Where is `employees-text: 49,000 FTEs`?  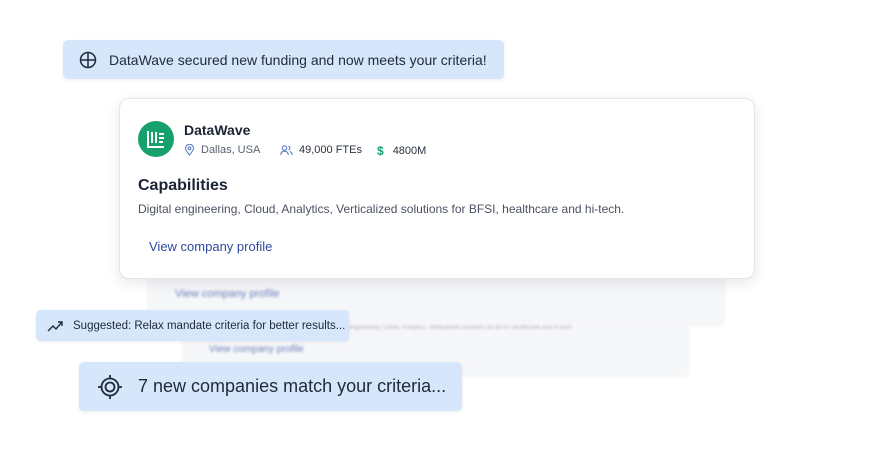
employees-text: 49,000 FTEs is located at coordinates (330, 150).